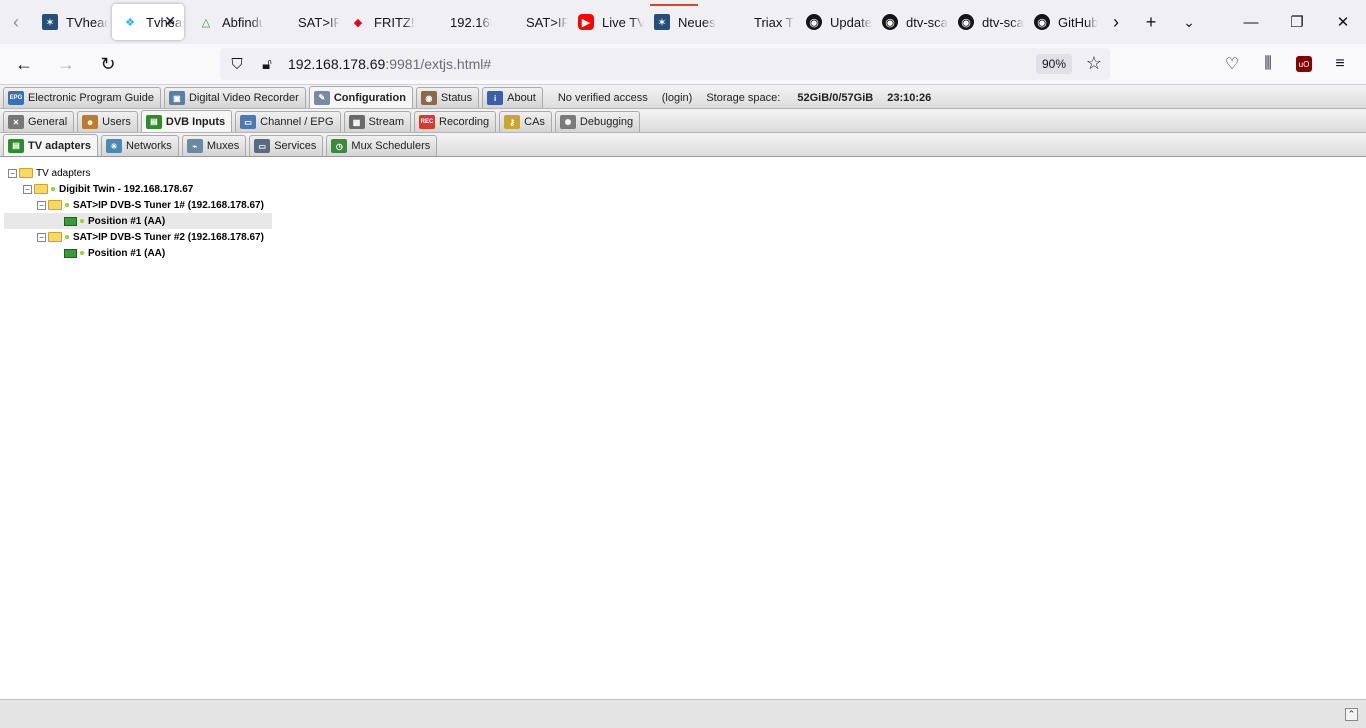  What do you see at coordinates (138, 173) in the screenshot?
I see `tree-node-root: − TV adapters` at bounding box center [138, 173].